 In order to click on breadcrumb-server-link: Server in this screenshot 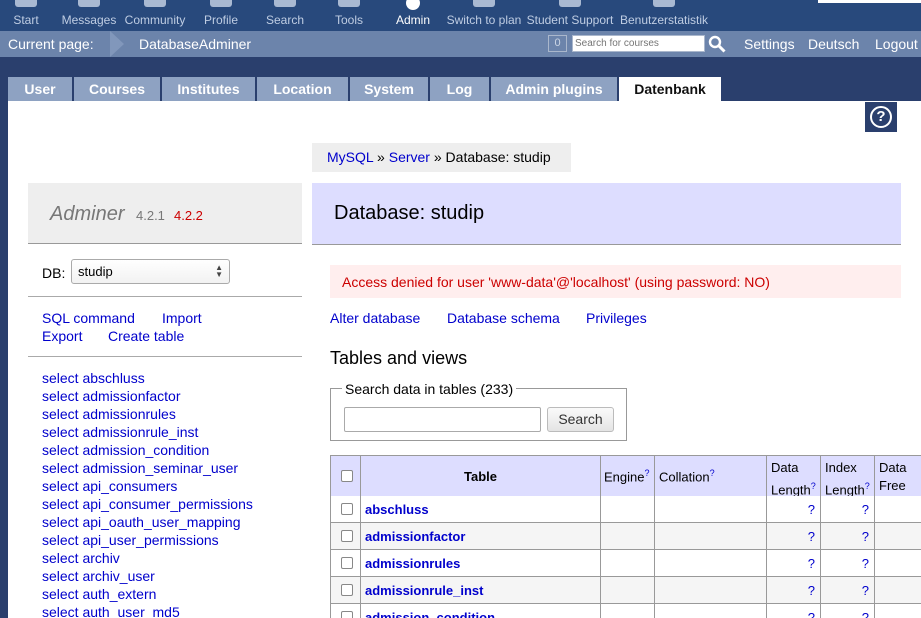, I will do `click(409, 157)`.